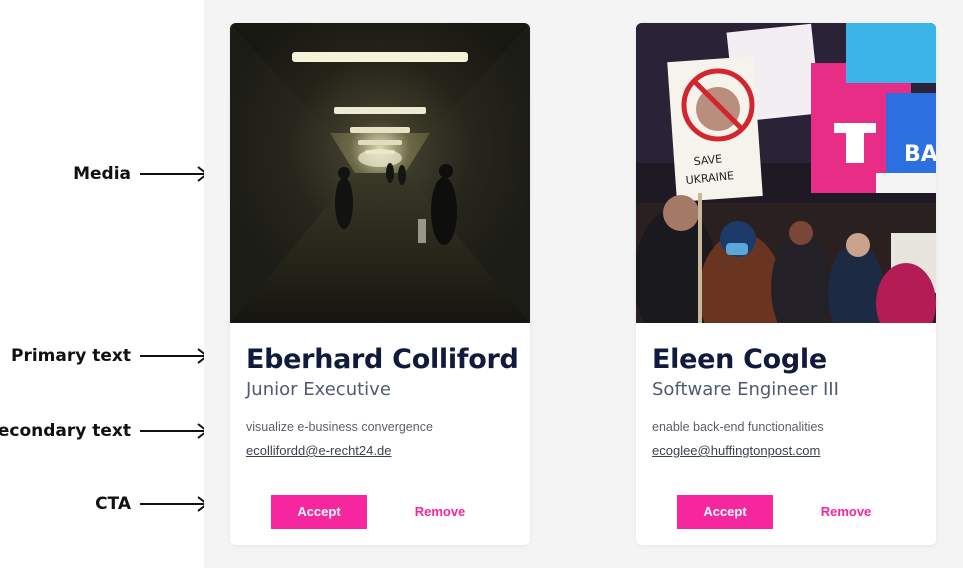 The image size is (963, 568). What do you see at coordinates (318, 389) in the screenshot?
I see `primary-text-role: Junior Executive` at bounding box center [318, 389].